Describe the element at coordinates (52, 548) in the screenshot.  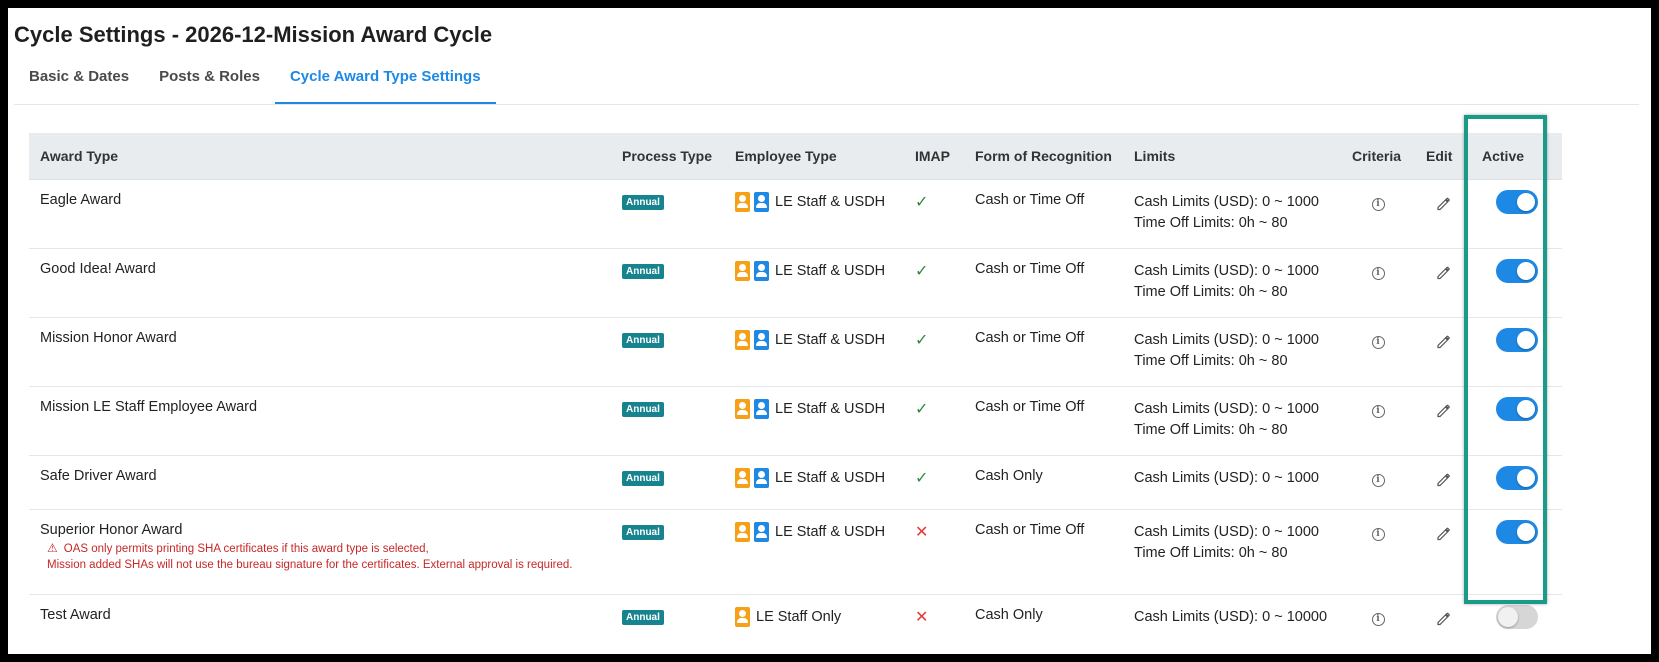
I see `warning-icon: ⚠` at that location.